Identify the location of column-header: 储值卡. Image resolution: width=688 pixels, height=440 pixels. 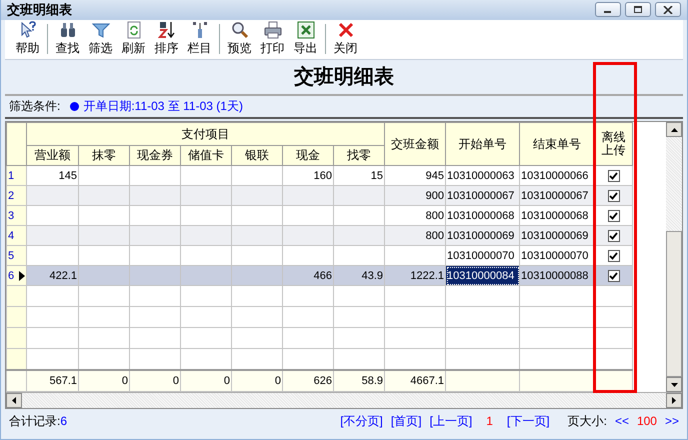
(206, 156).